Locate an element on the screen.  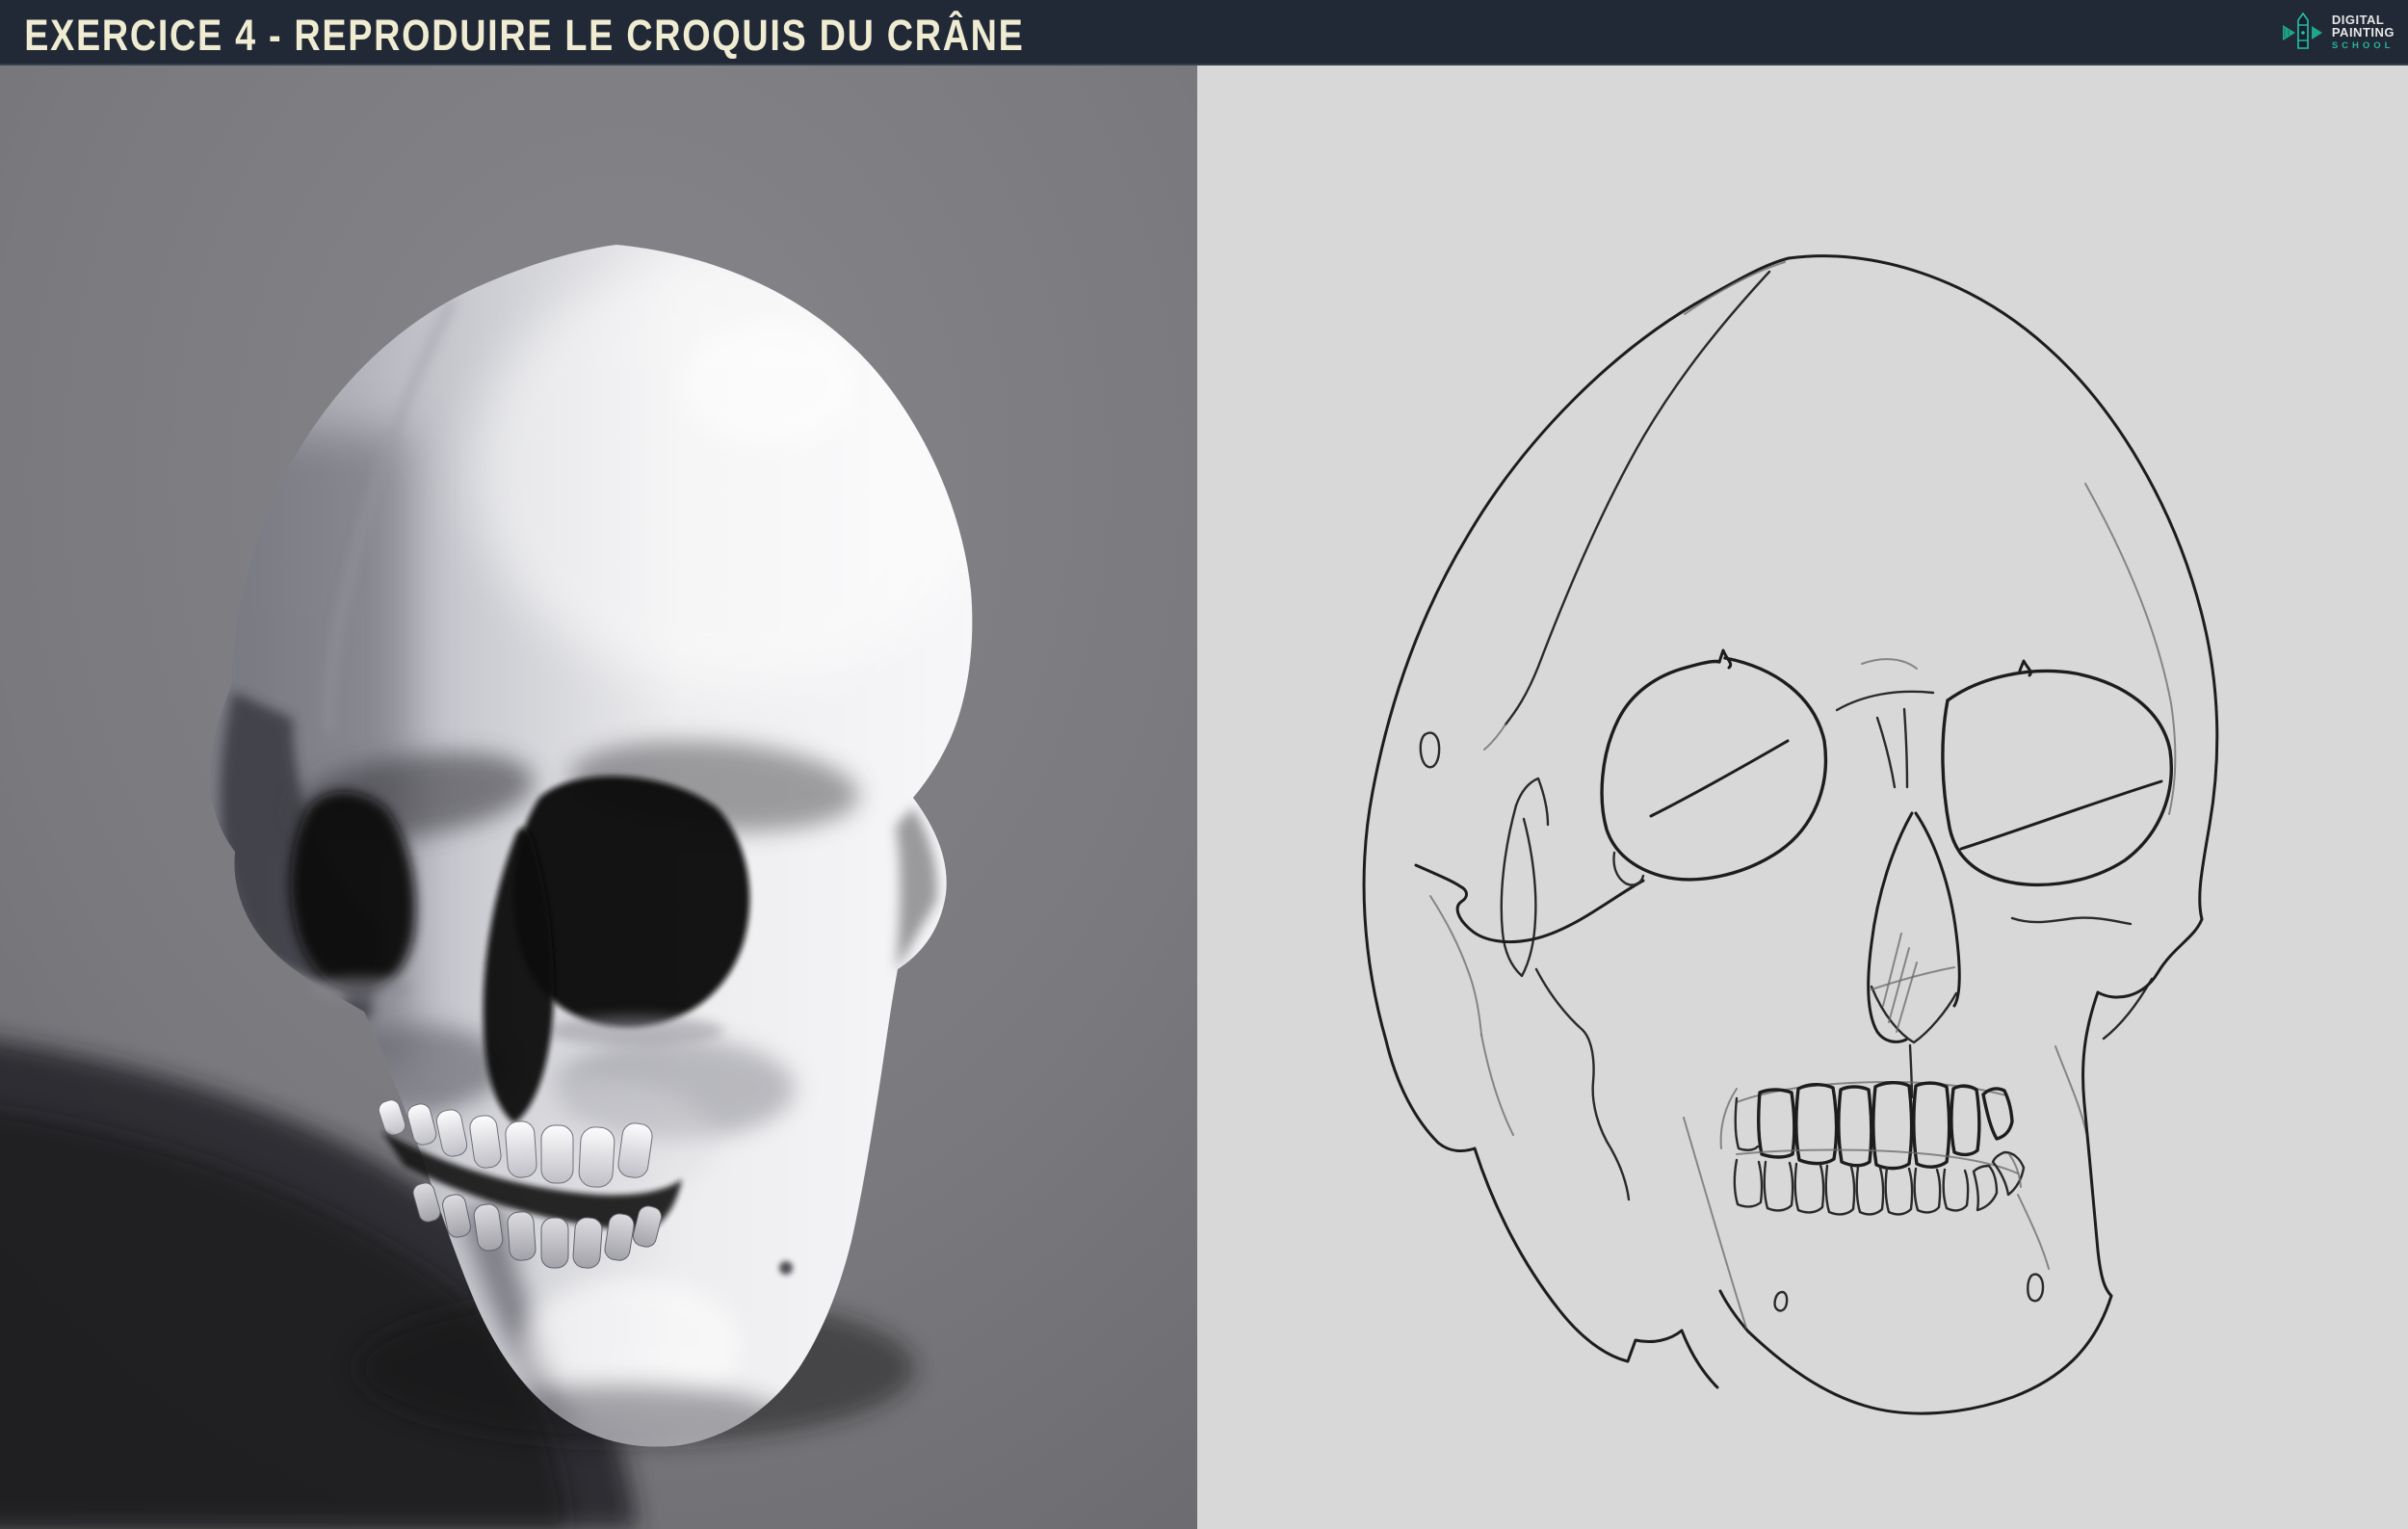
logo-wordmark: DIGITAL PAINTING SCHOOL is located at coordinates (2363, 33).